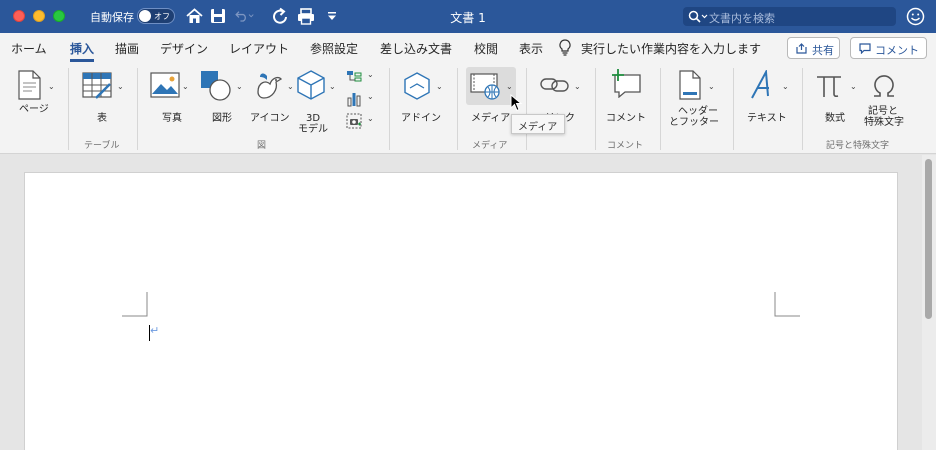  I want to click on link-dropdown-icon: ⌄, so click(577, 86).